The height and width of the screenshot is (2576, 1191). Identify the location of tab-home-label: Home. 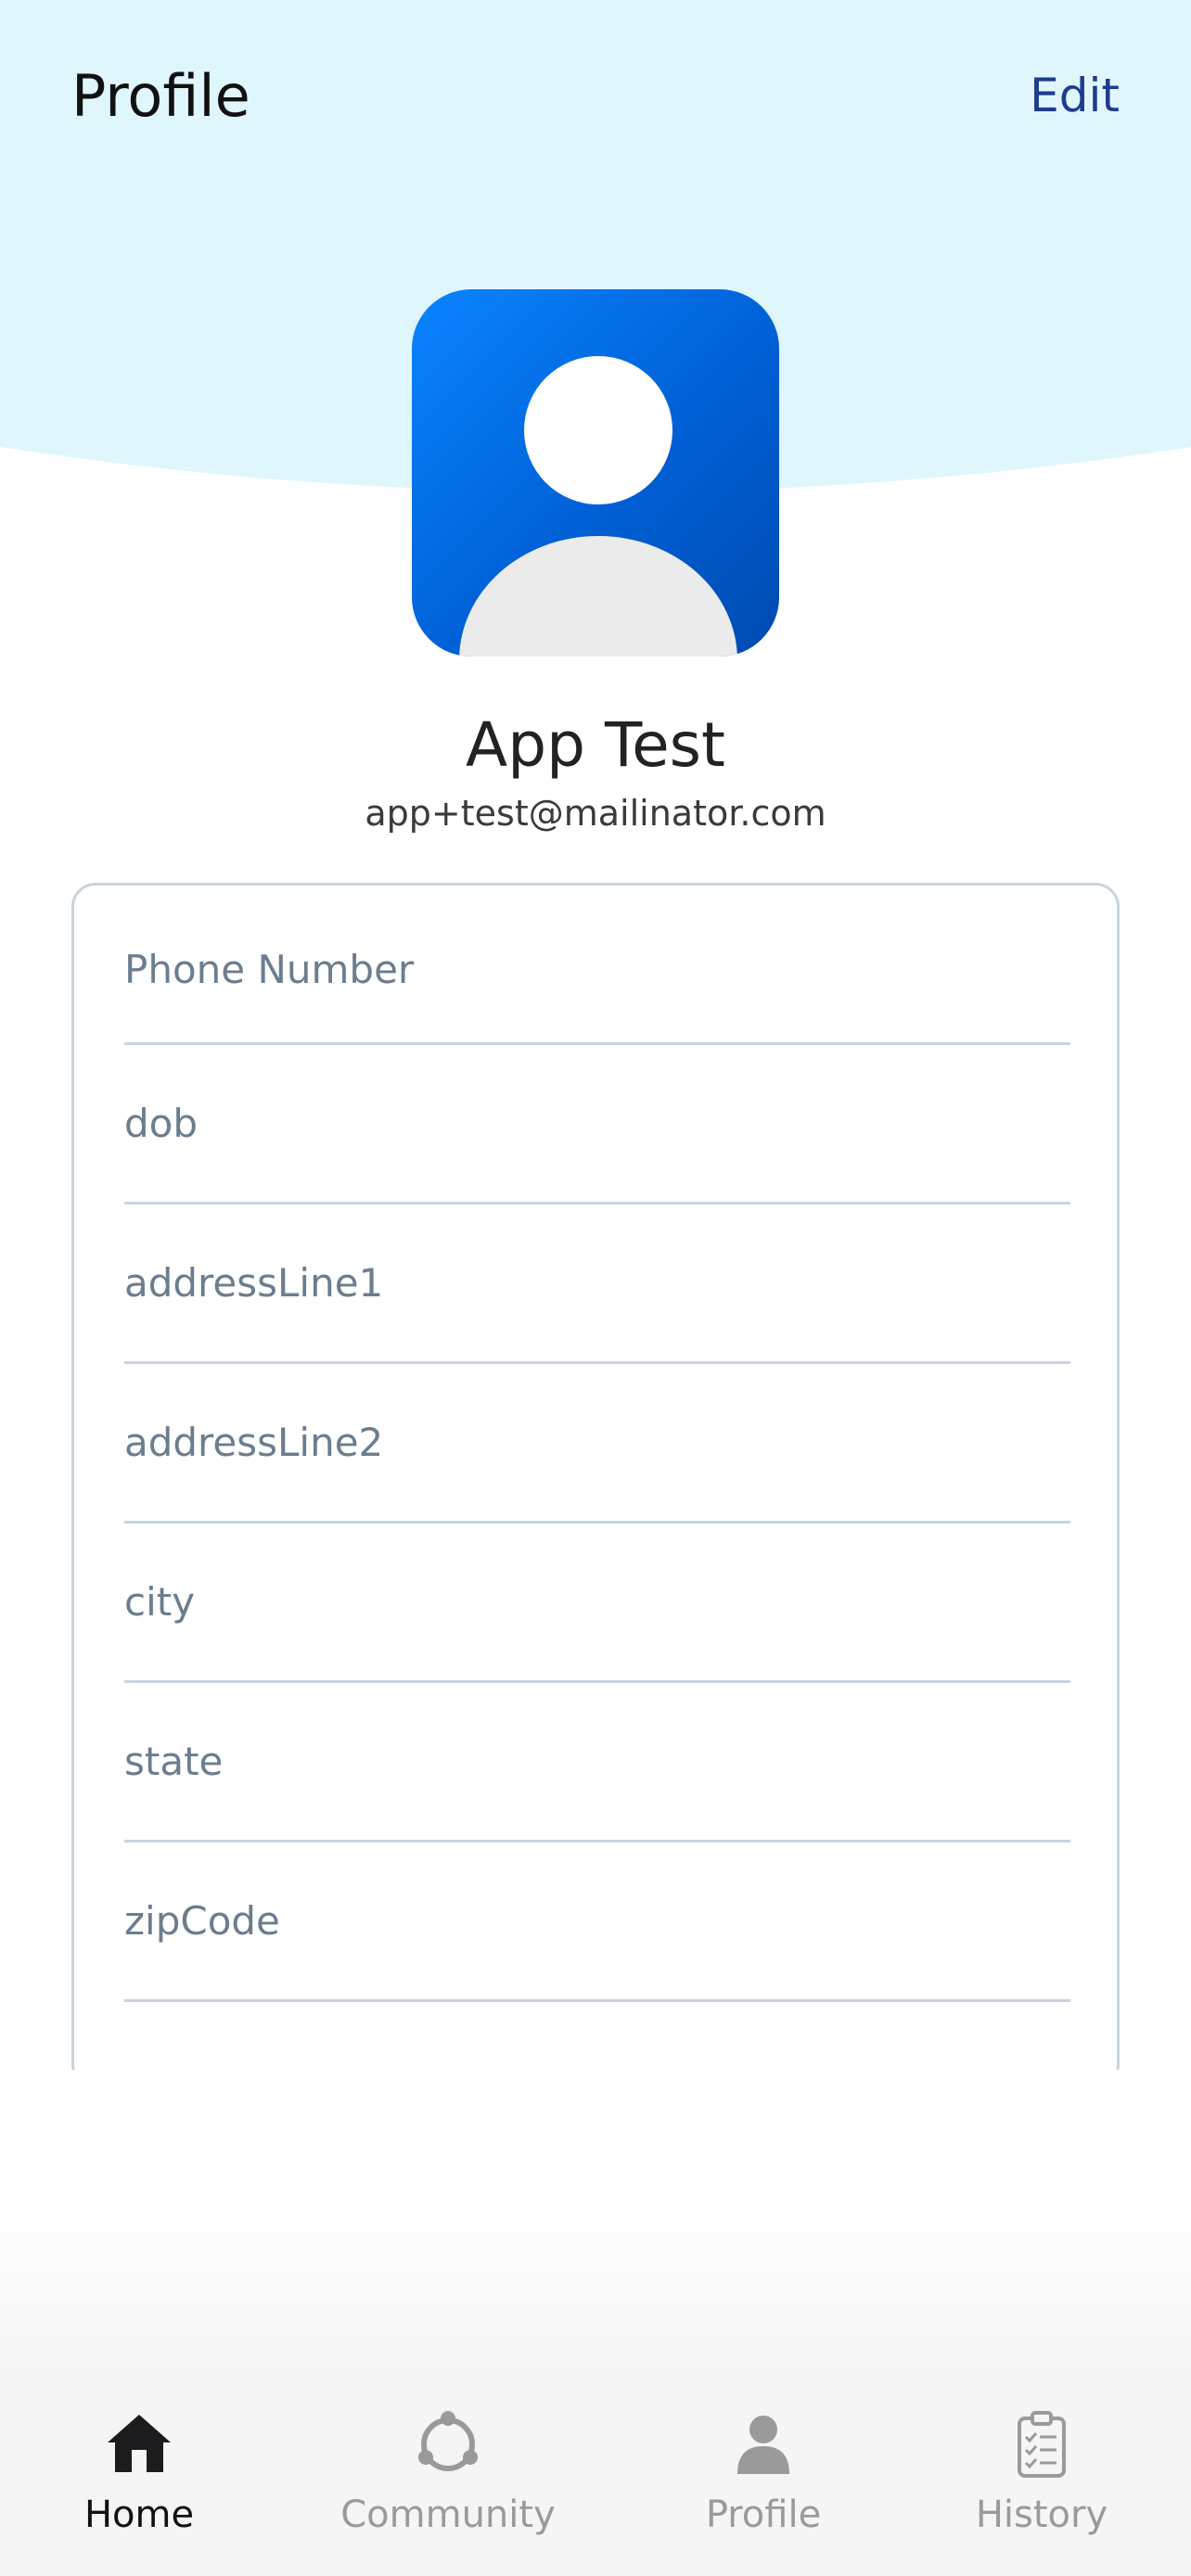
(139, 2514).